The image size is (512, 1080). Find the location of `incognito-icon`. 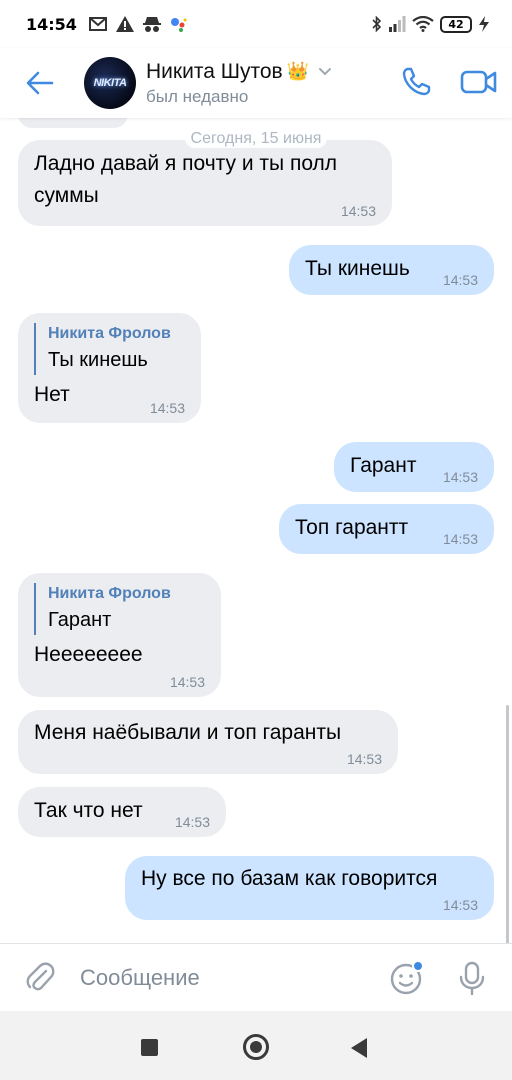

incognito-icon is located at coordinates (151, 24).